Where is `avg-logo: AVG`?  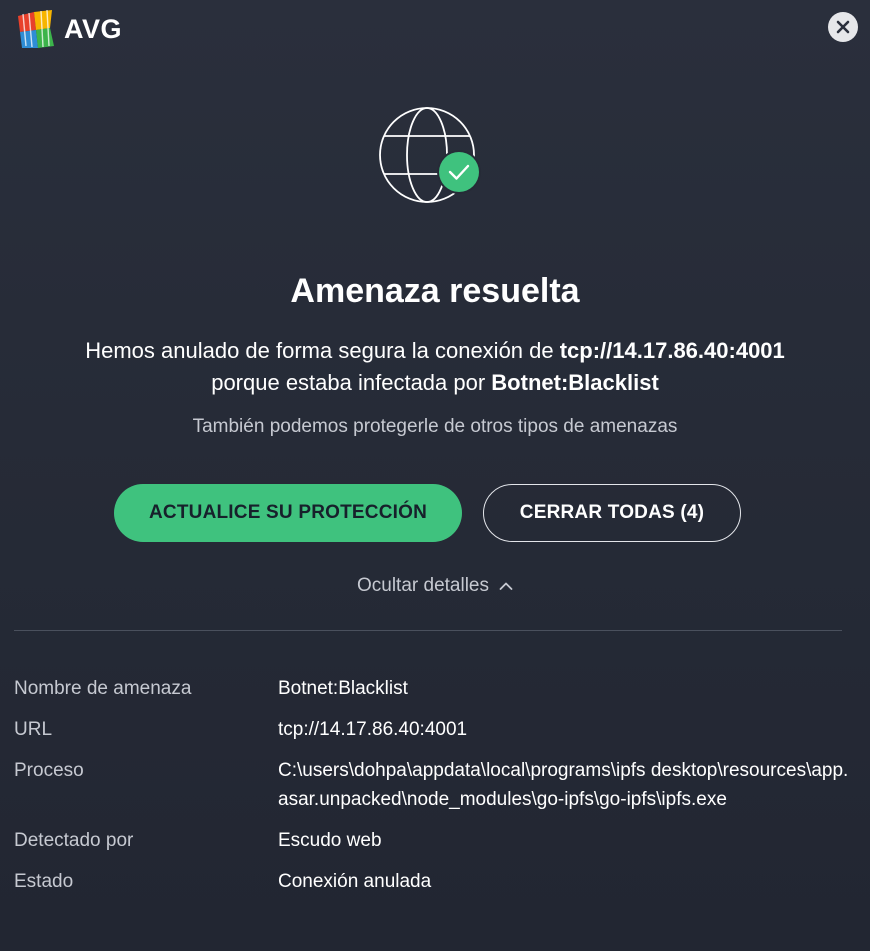 avg-logo: AVG is located at coordinates (68, 29).